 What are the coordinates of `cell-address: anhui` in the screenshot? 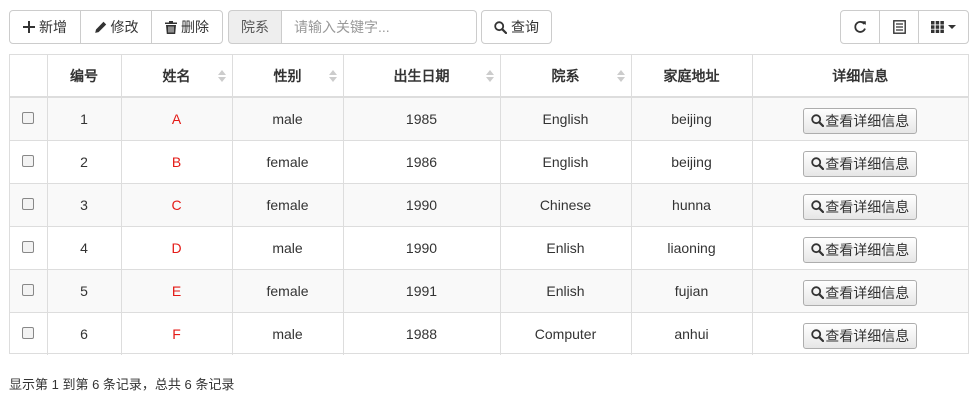 It's located at (691, 333).